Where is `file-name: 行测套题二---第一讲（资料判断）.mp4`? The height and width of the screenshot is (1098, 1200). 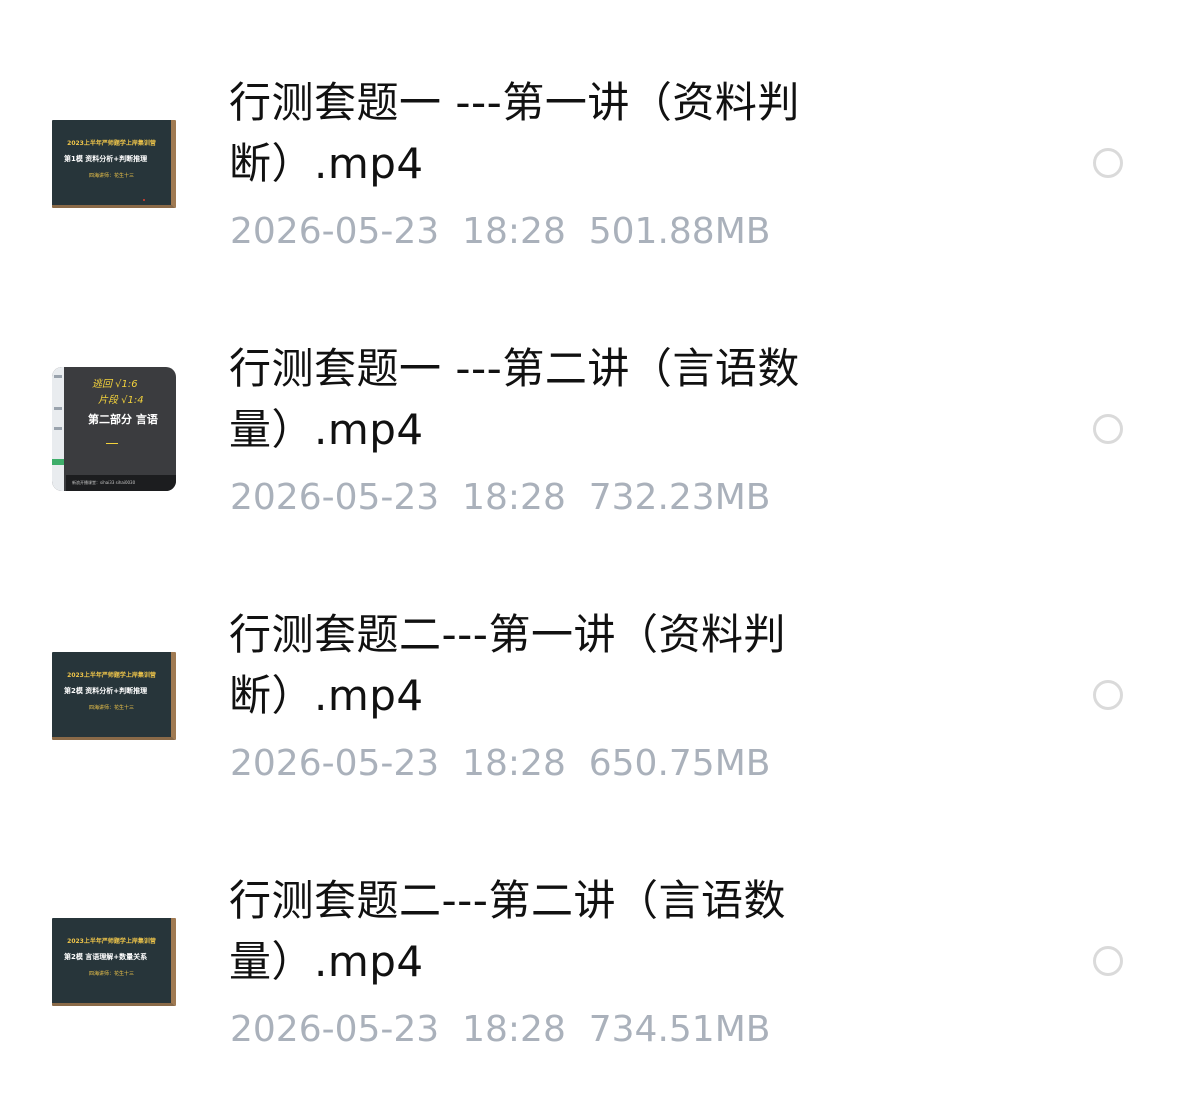
file-name: 行测套题二---第一讲（资料判断）.mp4 is located at coordinates (549, 665).